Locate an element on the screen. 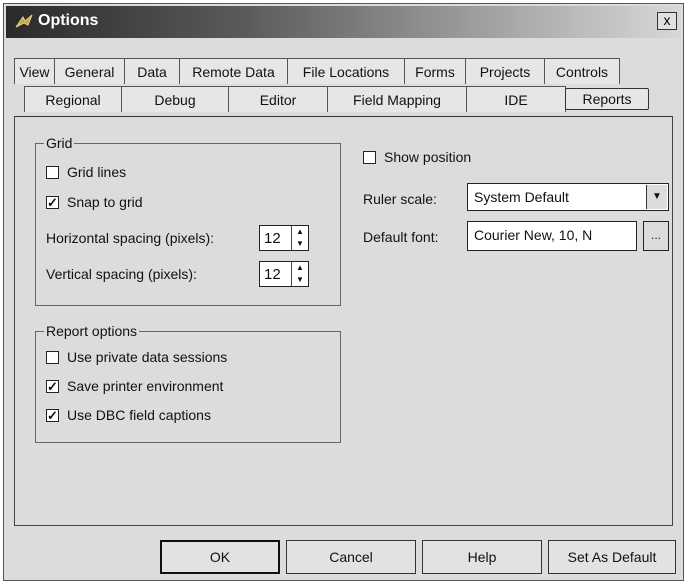 This screenshot has width=687, height=584. ruler-scale-row: Ruler scale: is located at coordinates (400, 199).